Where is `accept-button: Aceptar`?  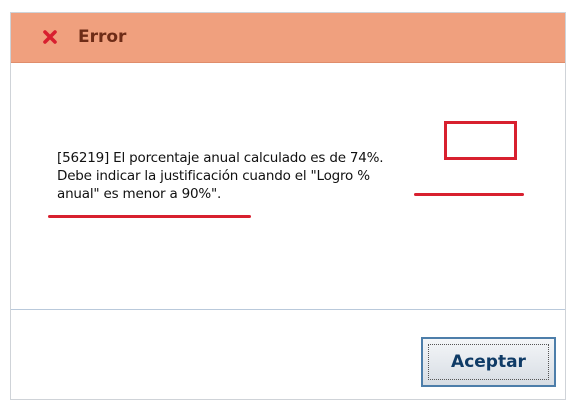 accept-button: Aceptar is located at coordinates (488, 362).